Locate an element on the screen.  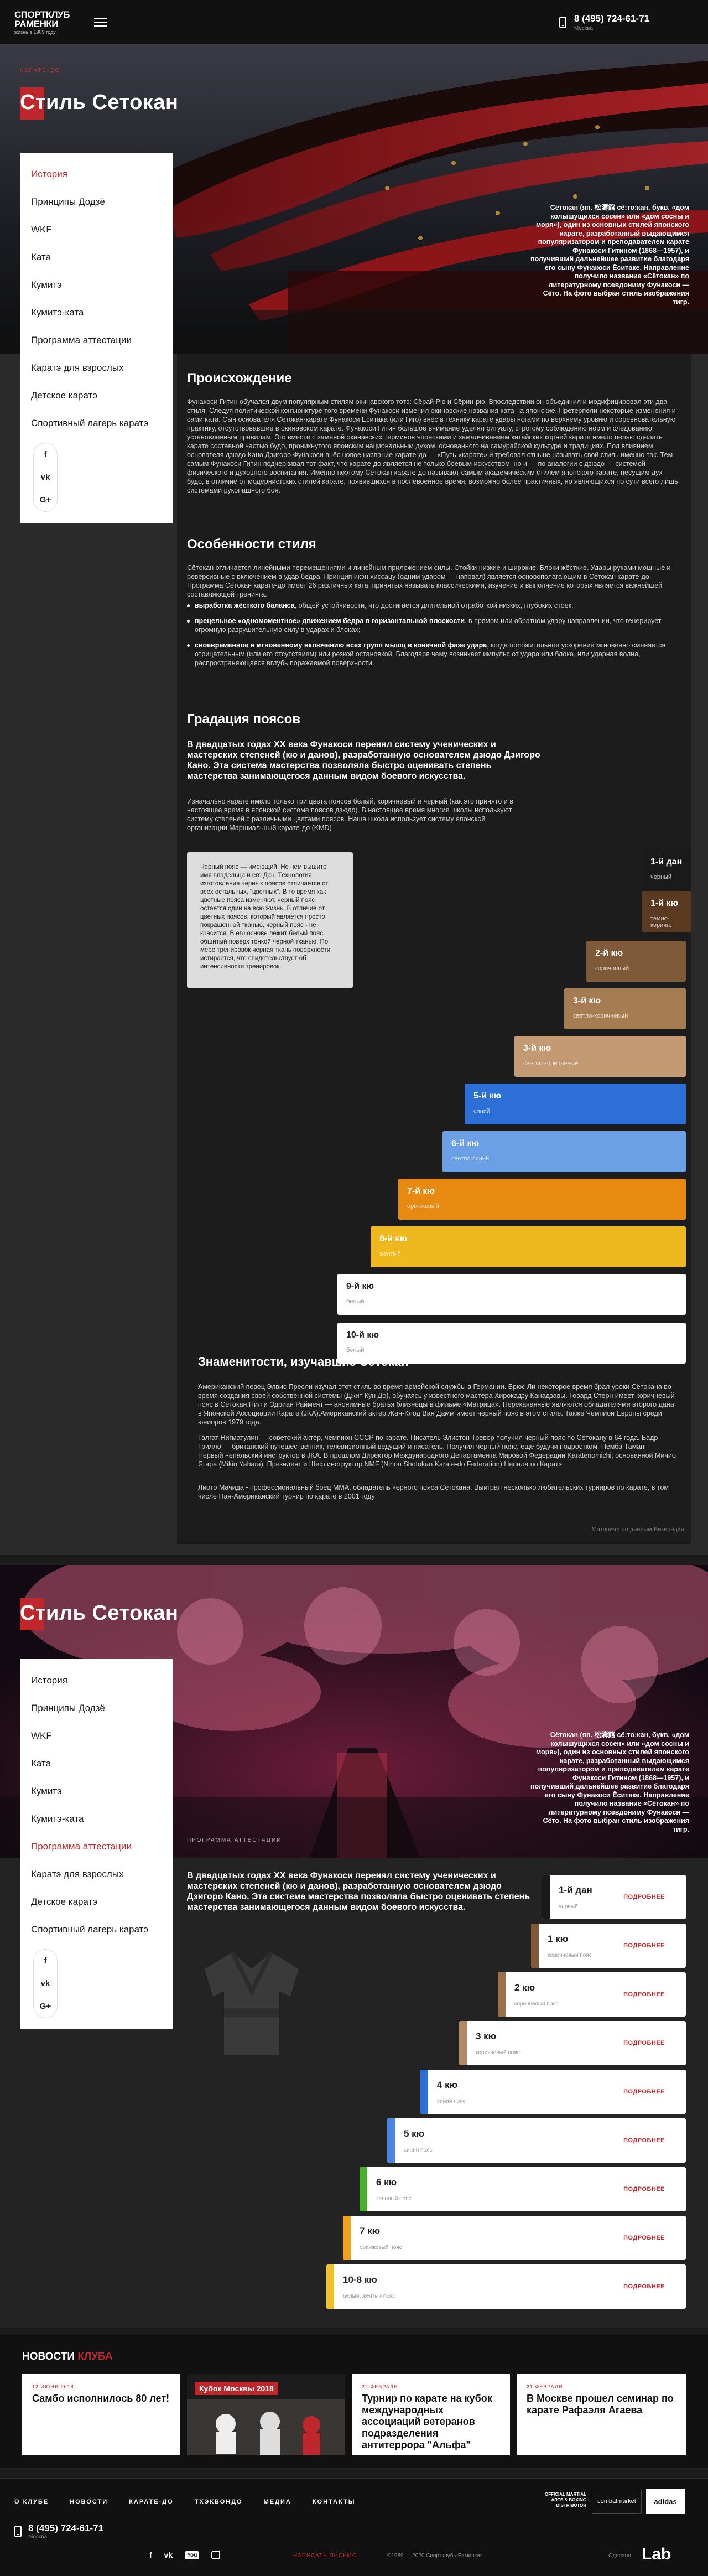
footer-phone-number: 8 (495) 724-61-71 is located at coordinates (65, 2528).